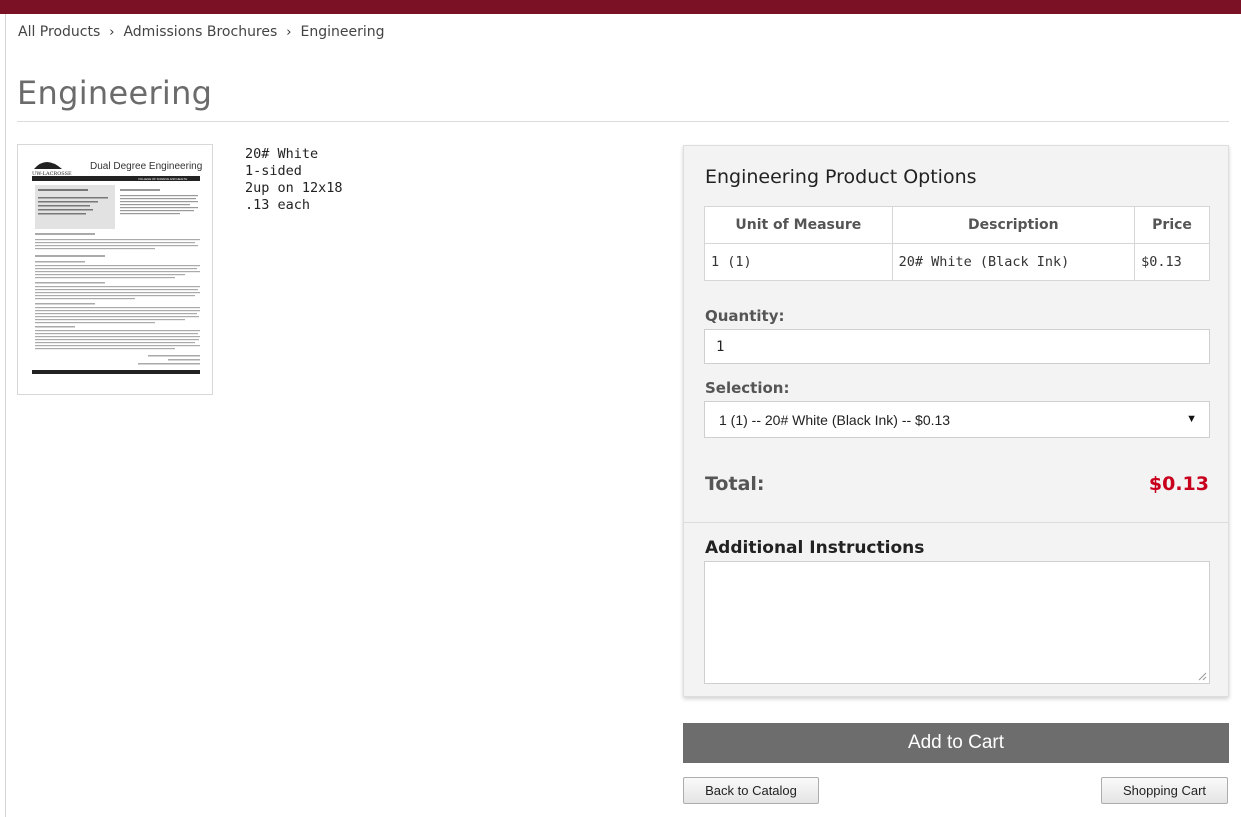  What do you see at coordinates (273, 171) in the screenshot?
I see `spec-line: 1-sided` at bounding box center [273, 171].